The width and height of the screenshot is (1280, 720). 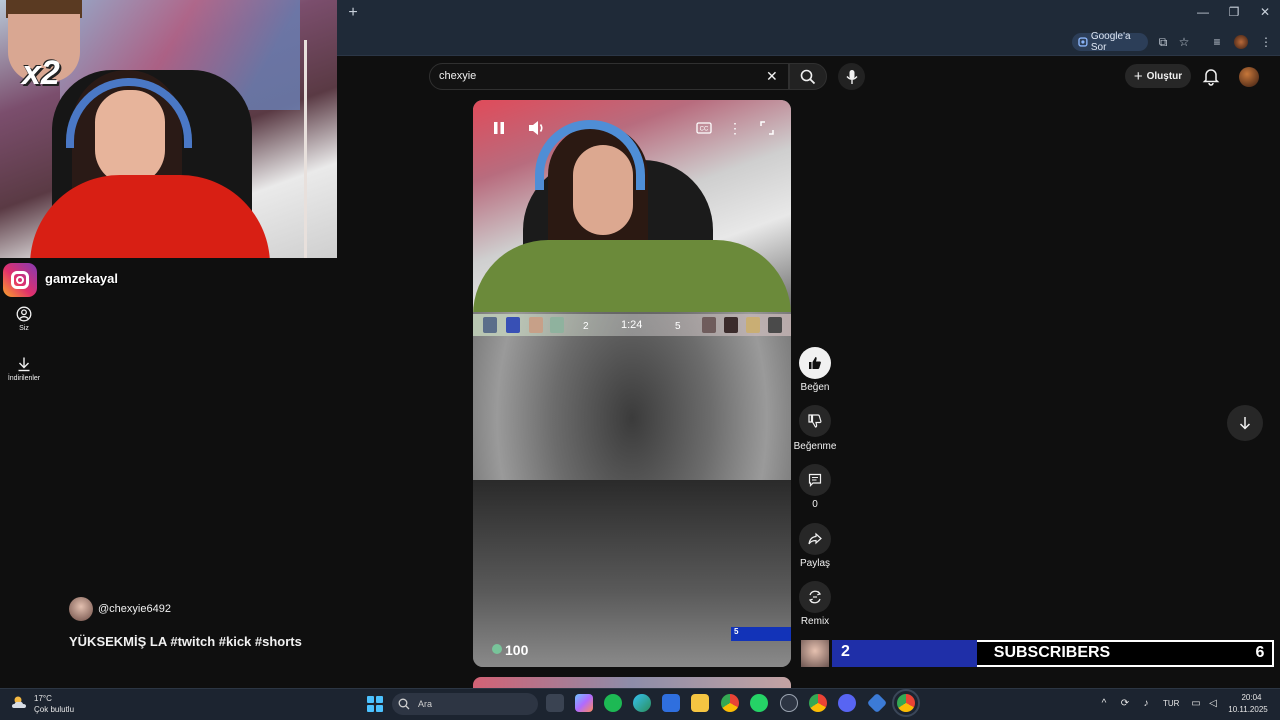 What do you see at coordinates (815, 504) in the screenshot?
I see `comments-count: 0` at bounding box center [815, 504].